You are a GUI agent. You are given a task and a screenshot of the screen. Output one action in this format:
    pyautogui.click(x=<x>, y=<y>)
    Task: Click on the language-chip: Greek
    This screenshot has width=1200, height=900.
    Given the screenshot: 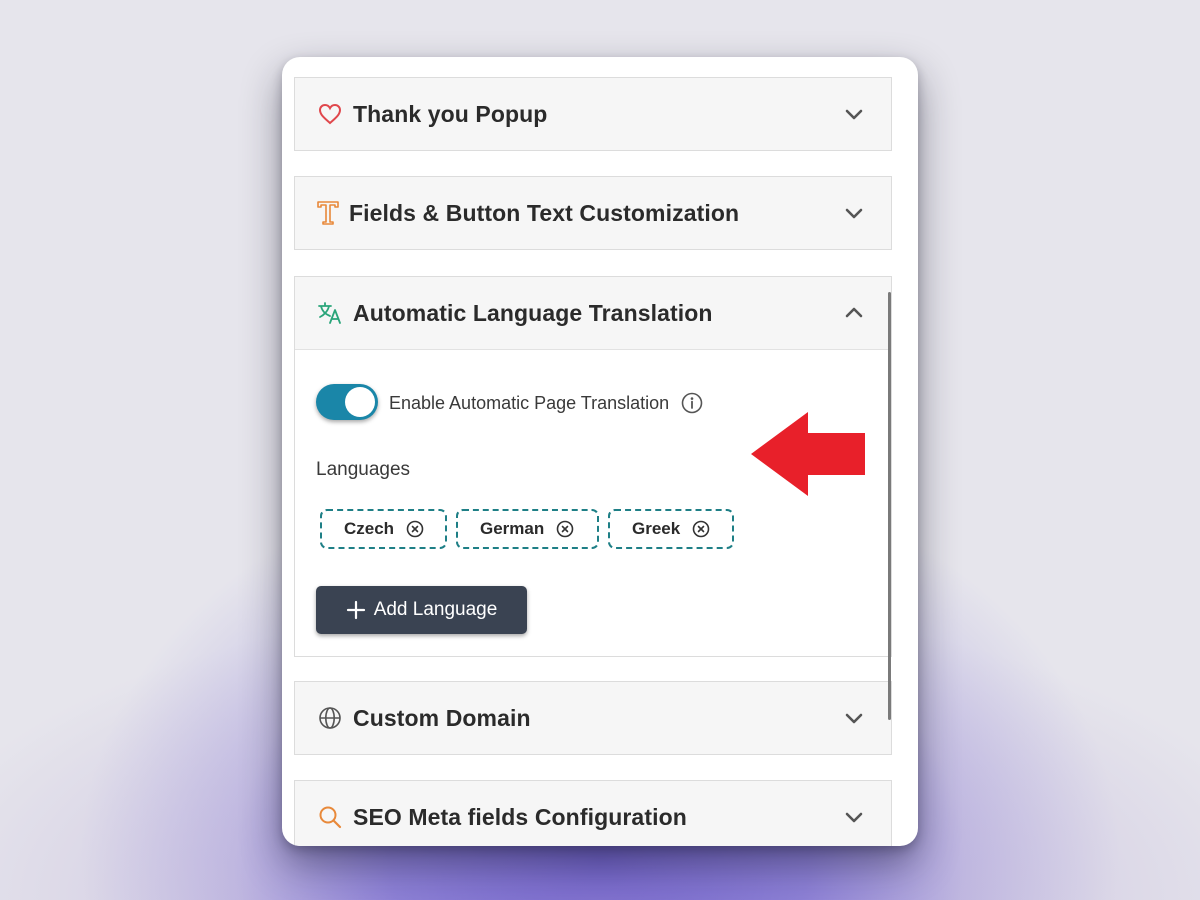 What is the action you would take?
    pyautogui.click(x=671, y=529)
    